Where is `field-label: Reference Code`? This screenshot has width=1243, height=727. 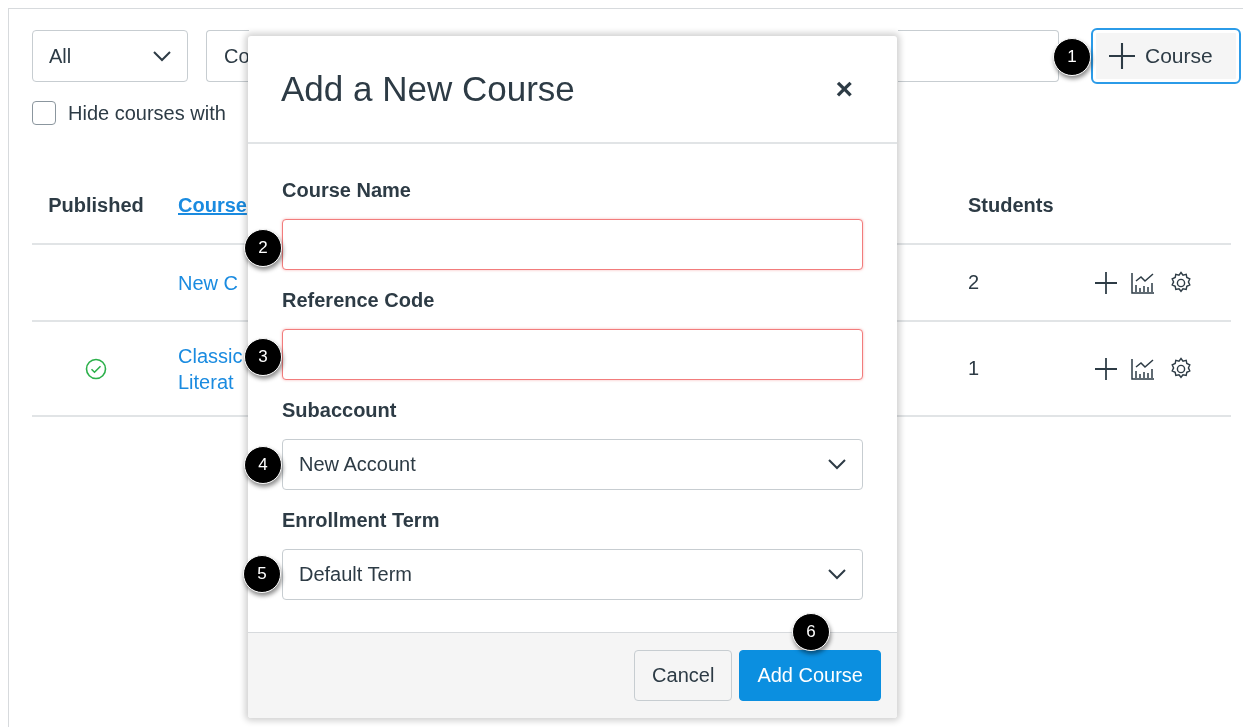
field-label: Reference Code is located at coordinates (359, 300).